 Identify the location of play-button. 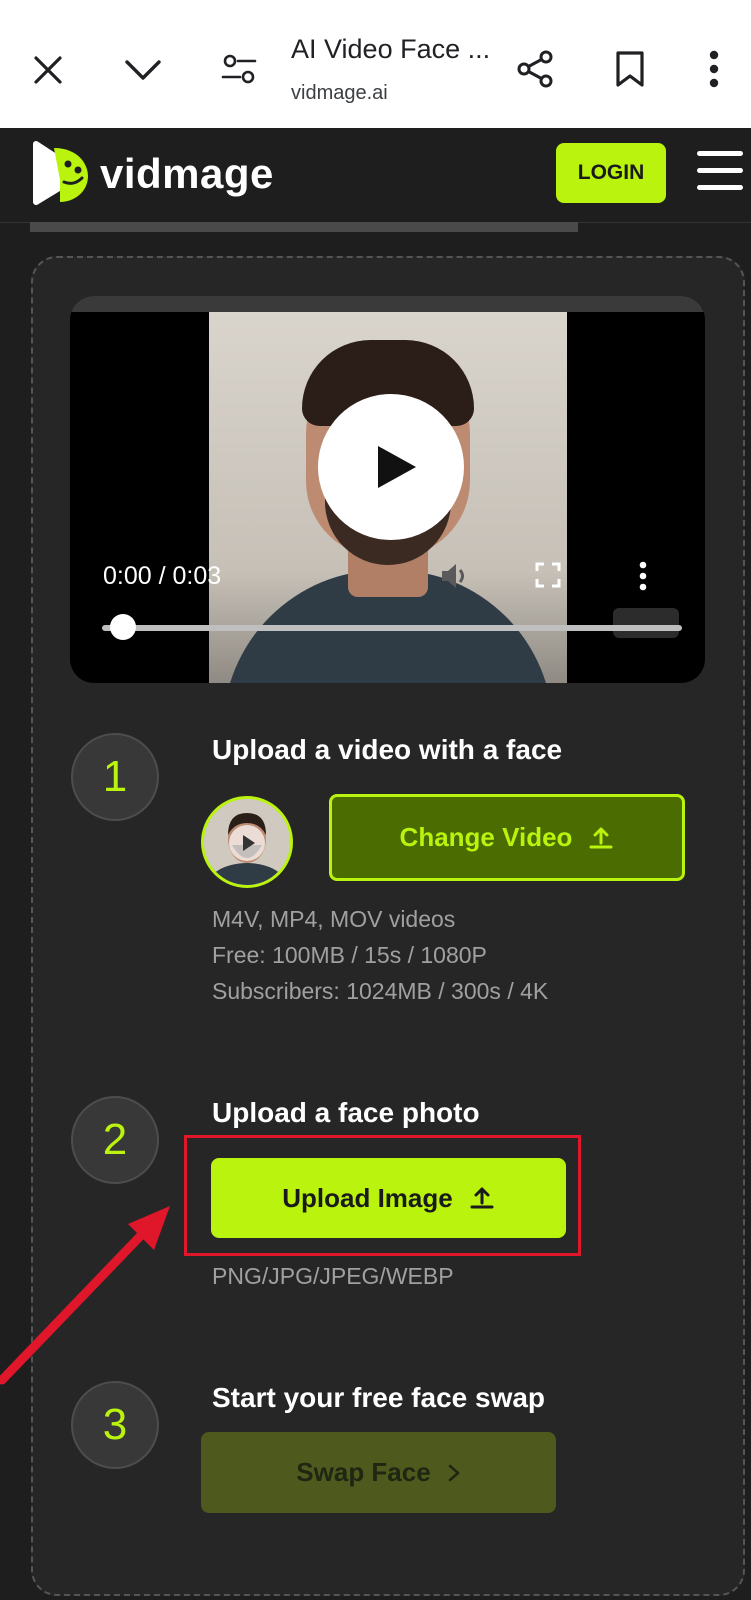
(391, 467).